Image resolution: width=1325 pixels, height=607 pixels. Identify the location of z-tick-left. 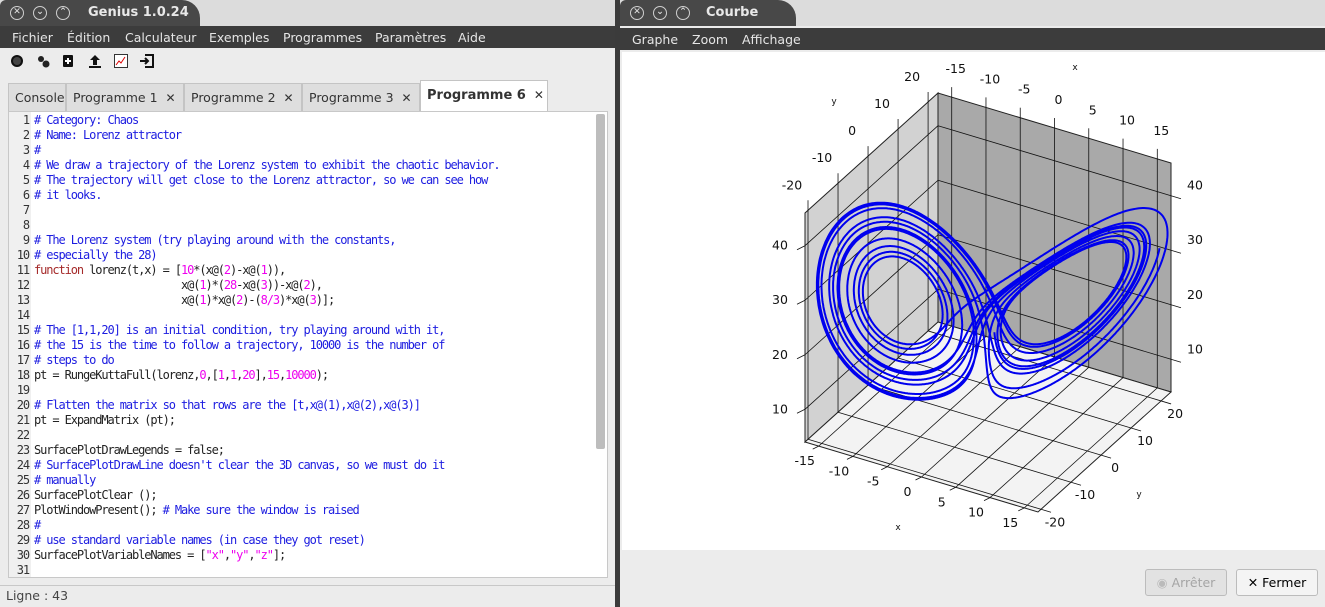
(801, 411).